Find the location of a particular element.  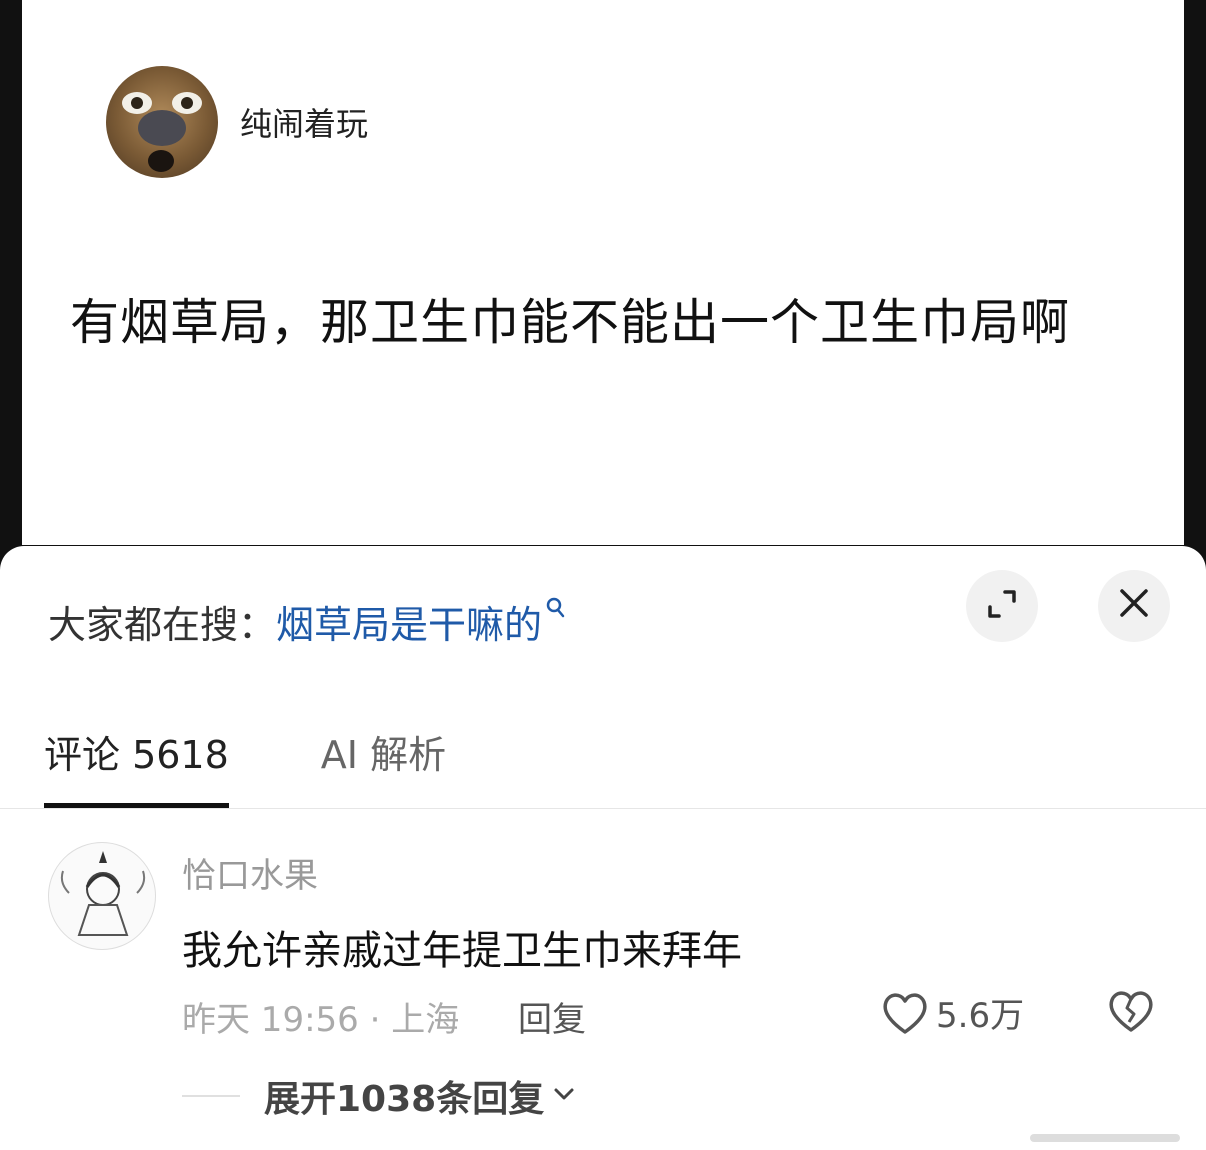

post-text: 有烟草局，那卫生巾能不能出一个卫生巾局啊 is located at coordinates (570, 322).